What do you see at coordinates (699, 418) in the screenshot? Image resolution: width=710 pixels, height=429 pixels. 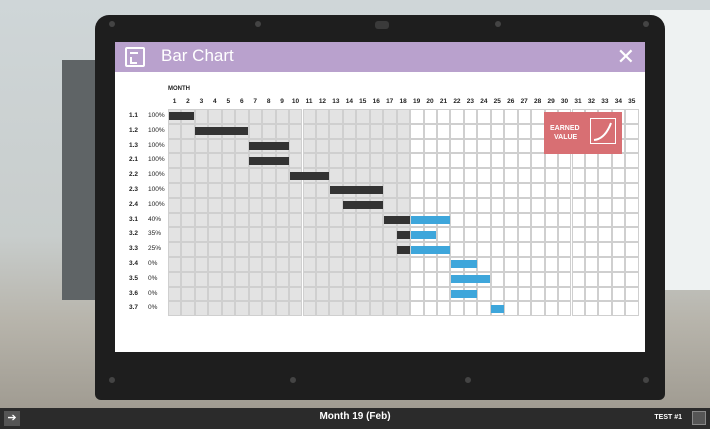 I see `menu-button` at bounding box center [699, 418].